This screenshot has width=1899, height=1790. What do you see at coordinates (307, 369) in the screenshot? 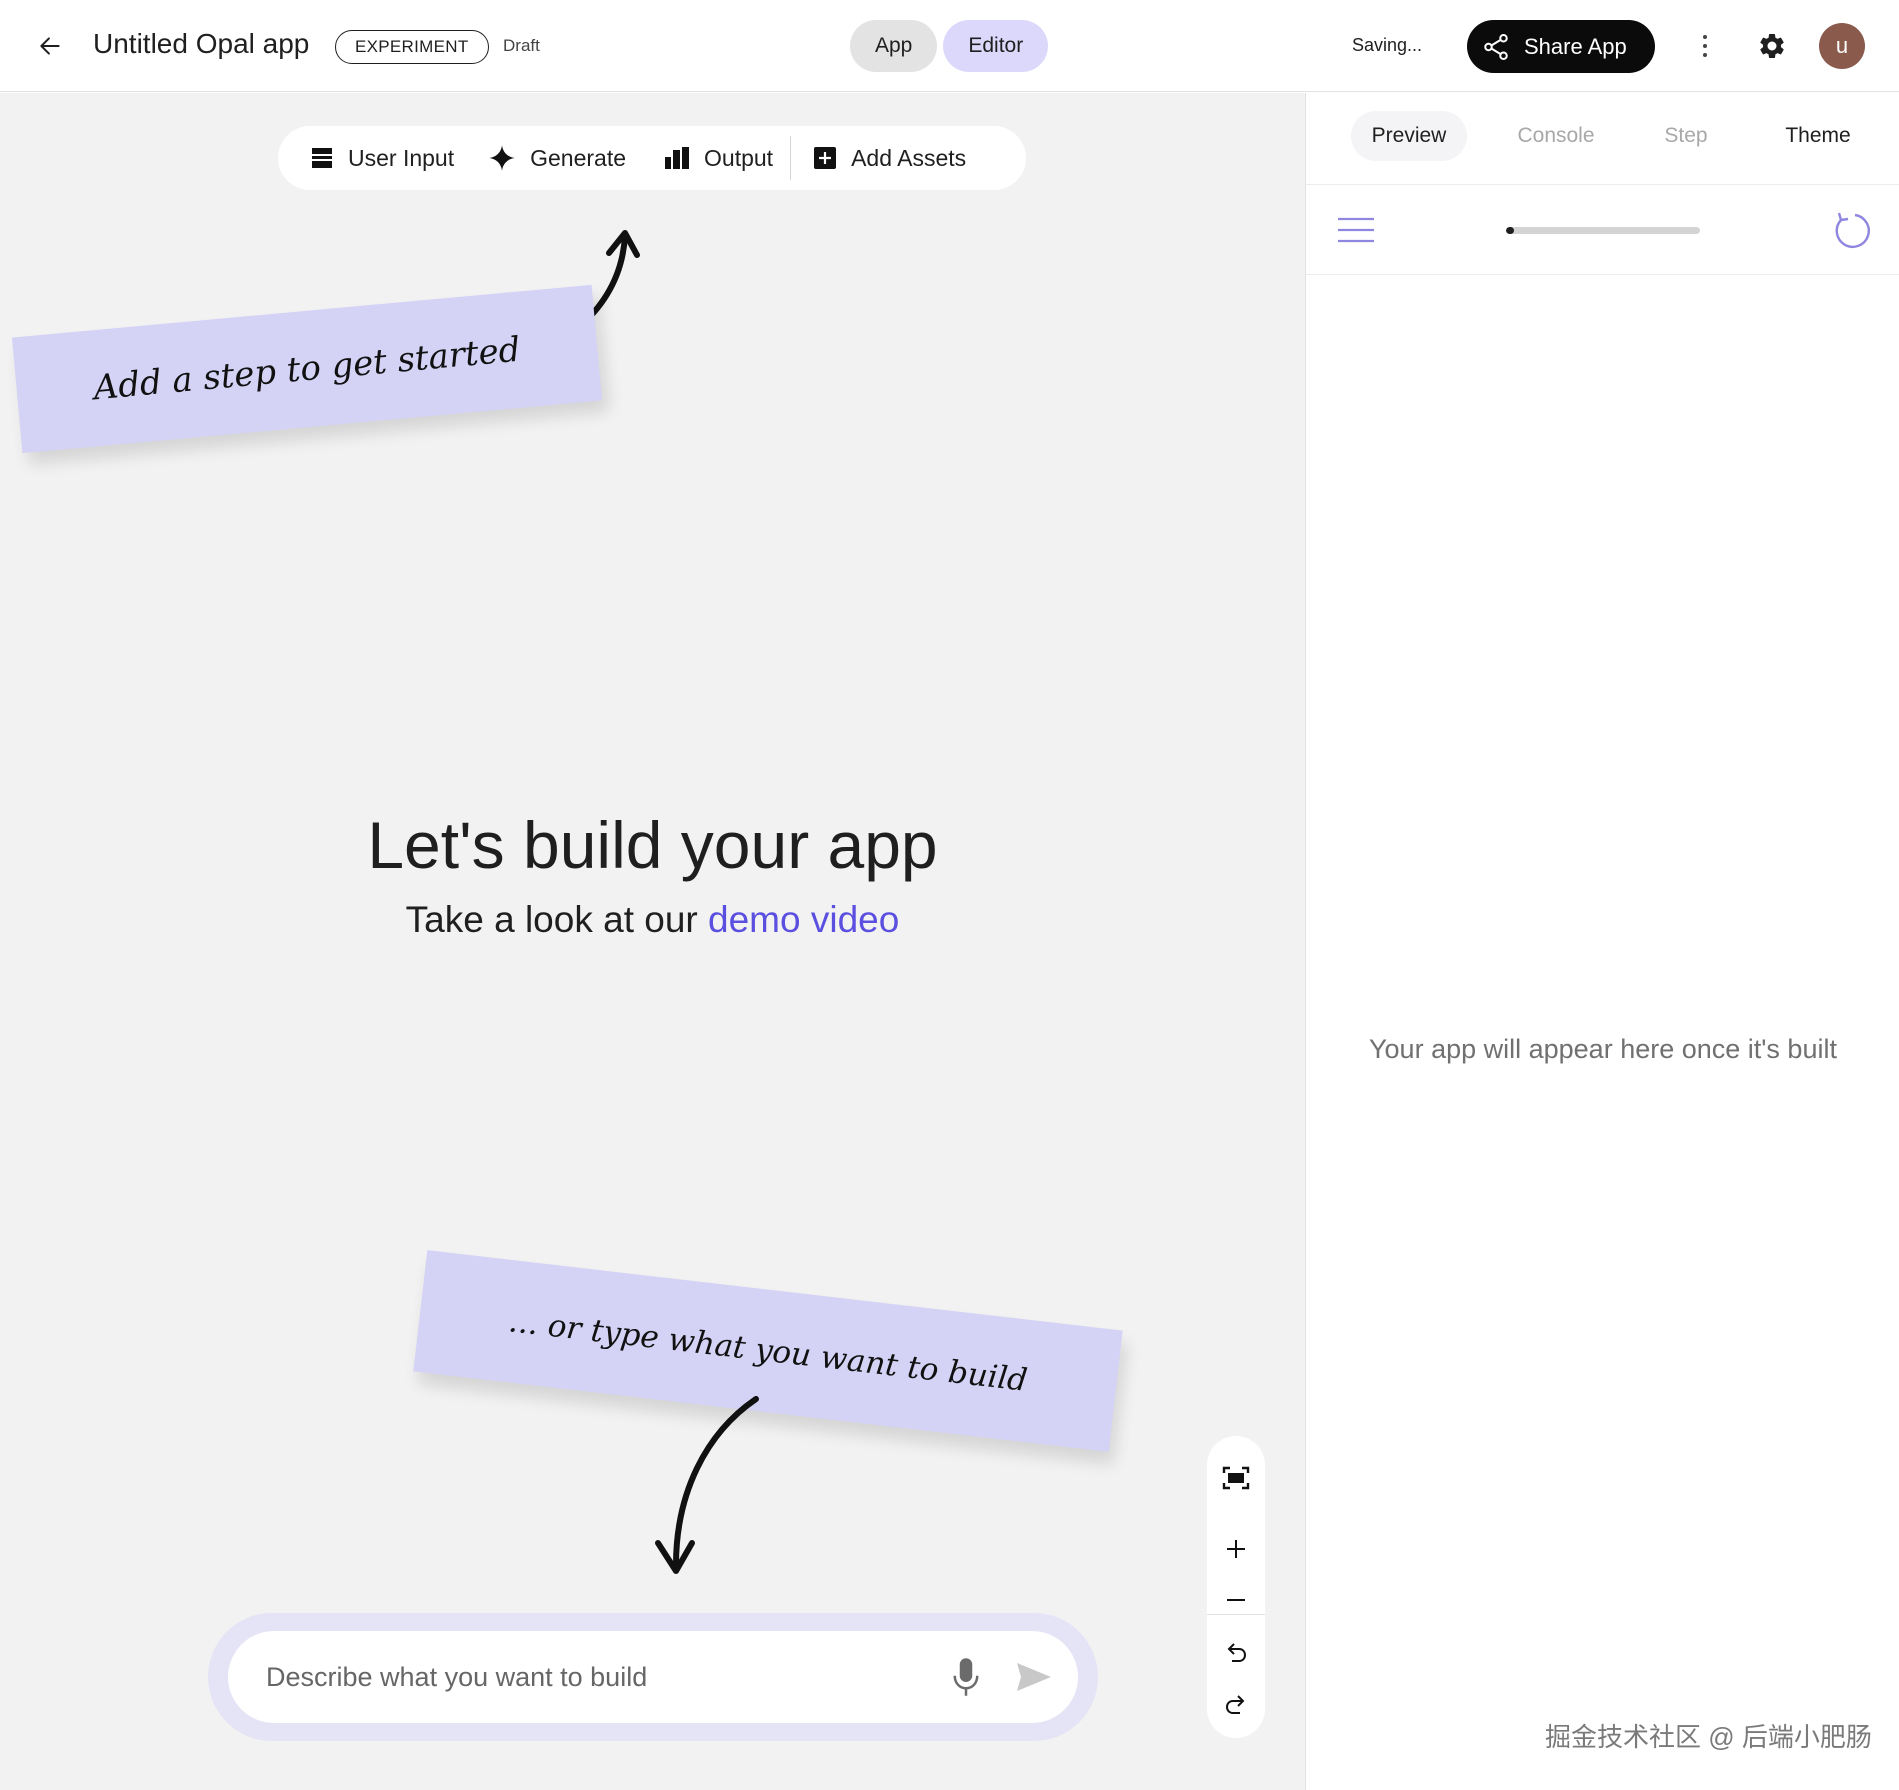
I see `sticky-note-add-step: Add a step to get started` at bounding box center [307, 369].